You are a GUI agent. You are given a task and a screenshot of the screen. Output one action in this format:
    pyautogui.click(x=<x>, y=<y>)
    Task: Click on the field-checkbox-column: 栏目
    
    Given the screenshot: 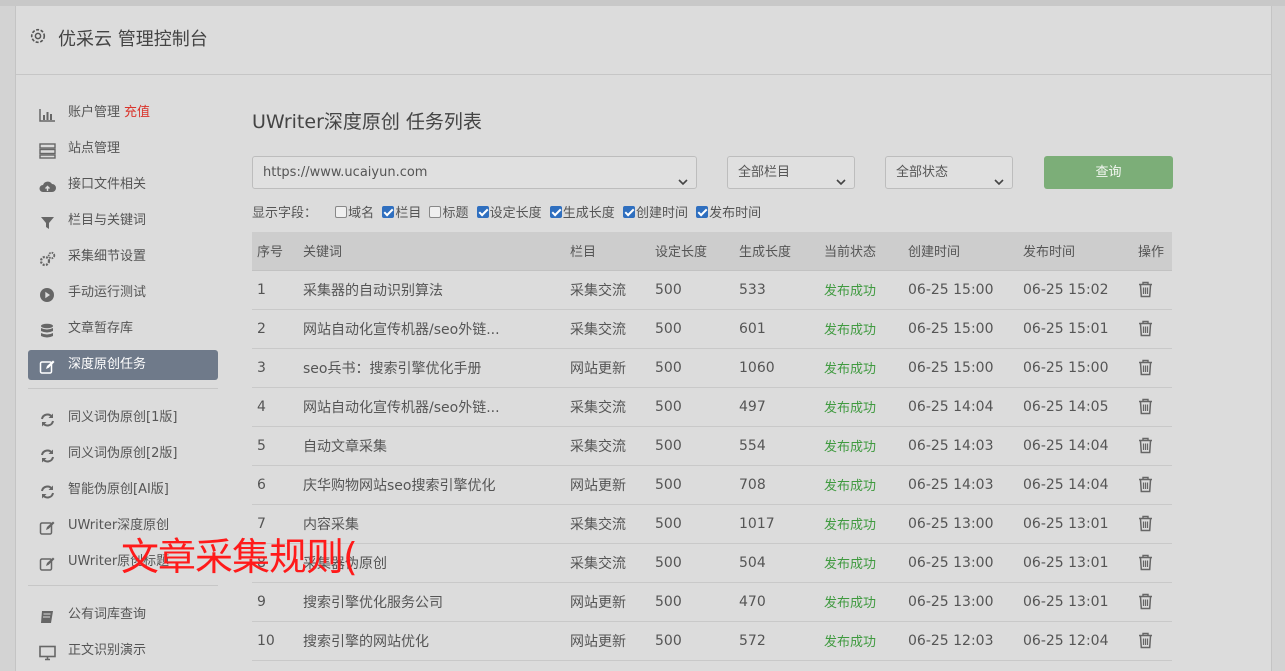 What is the action you would take?
    pyautogui.click(x=401, y=211)
    